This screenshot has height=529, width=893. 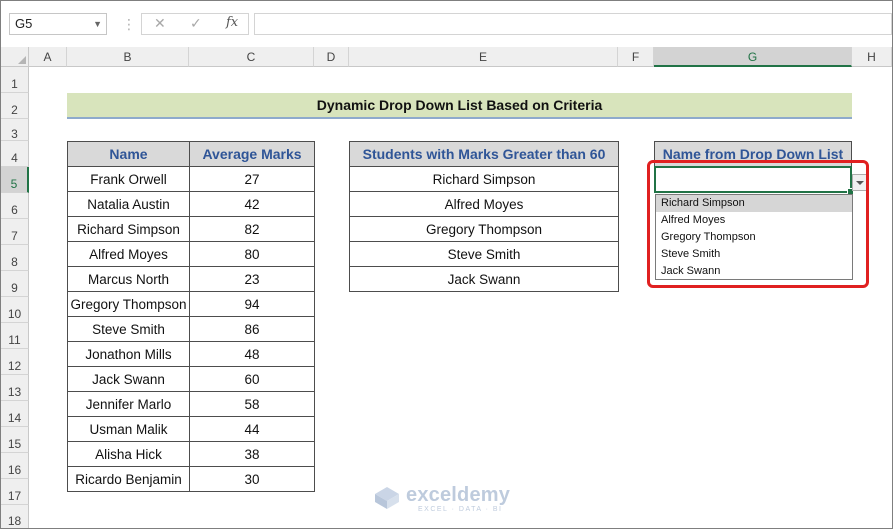 I want to click on row-header-6: 6, so click(x=15, y=206).